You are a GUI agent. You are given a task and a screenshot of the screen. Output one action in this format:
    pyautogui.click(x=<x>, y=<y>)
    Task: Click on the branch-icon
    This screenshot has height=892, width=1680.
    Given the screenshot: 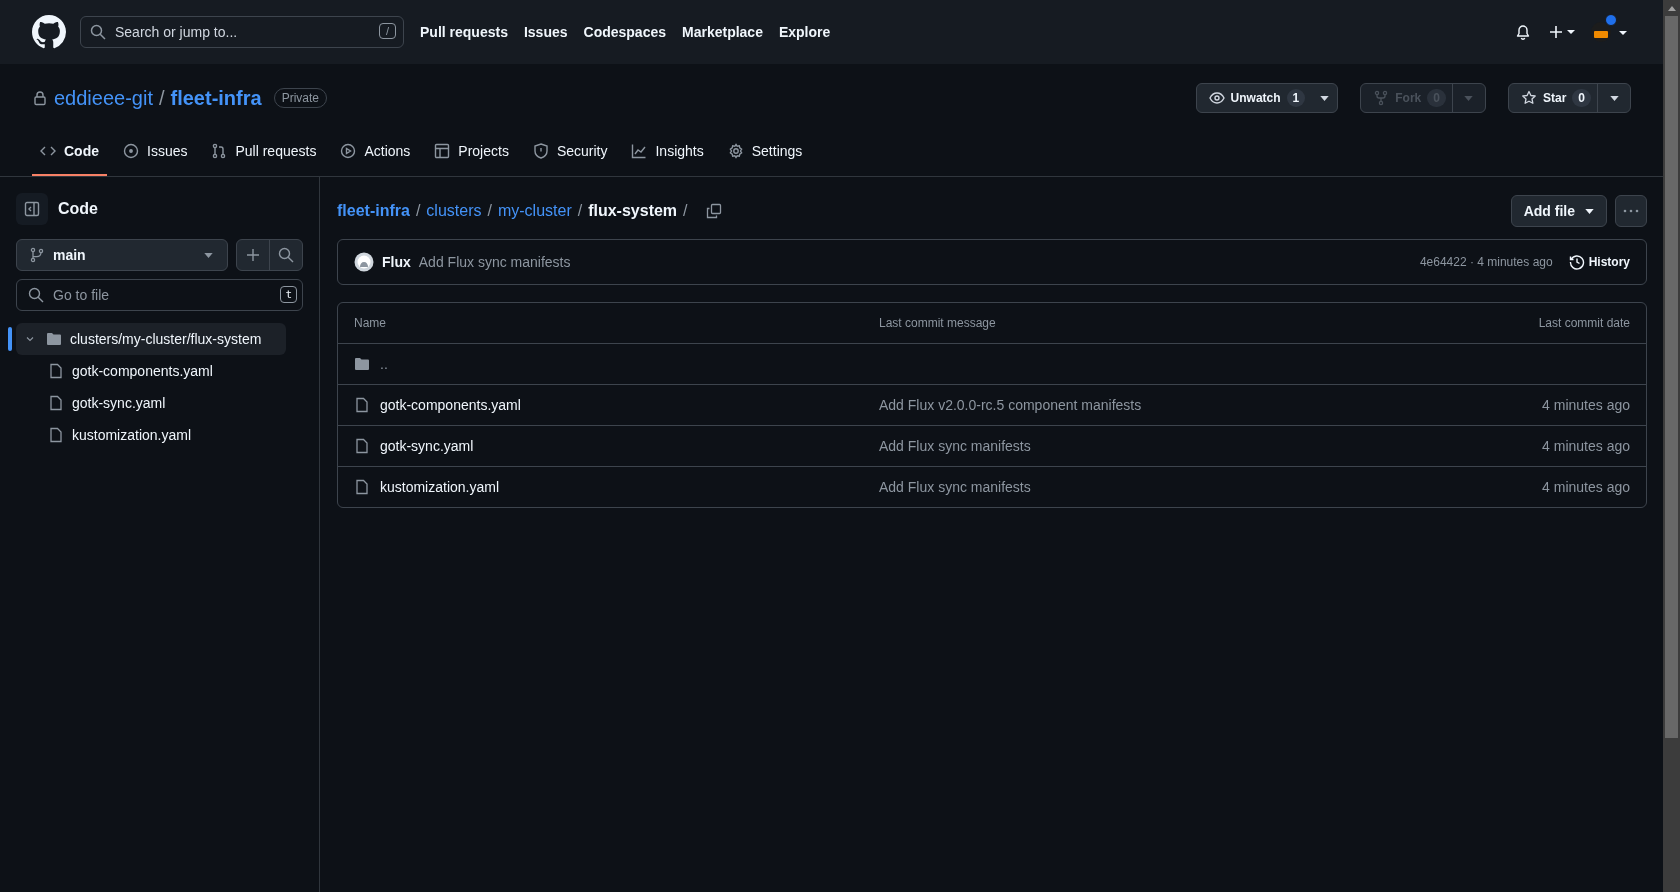 What is the action you would take?
    pyautogui.click(x=37, y=255)
    